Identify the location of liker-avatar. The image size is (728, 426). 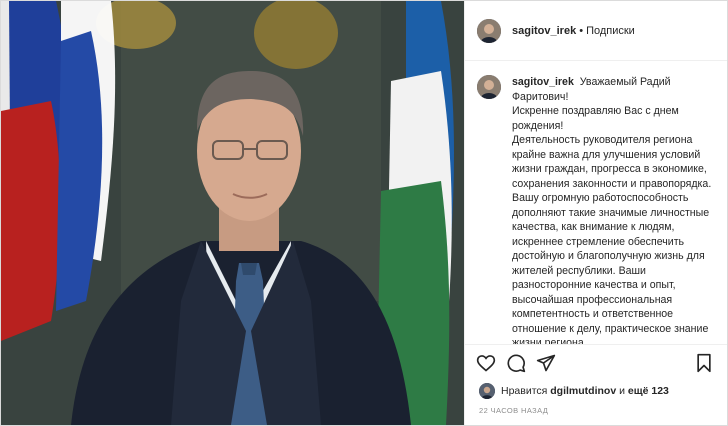
(487, 391).